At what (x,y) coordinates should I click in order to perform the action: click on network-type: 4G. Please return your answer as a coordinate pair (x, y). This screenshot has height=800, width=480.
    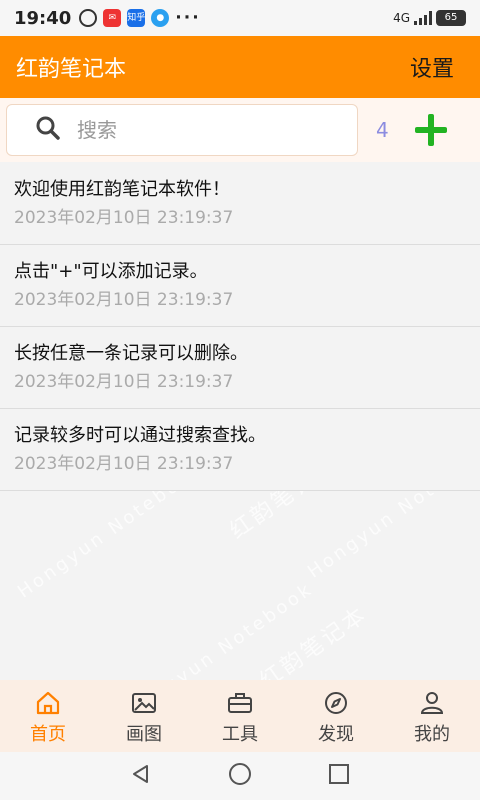
    Looking at the image, I should click on (401, 18).